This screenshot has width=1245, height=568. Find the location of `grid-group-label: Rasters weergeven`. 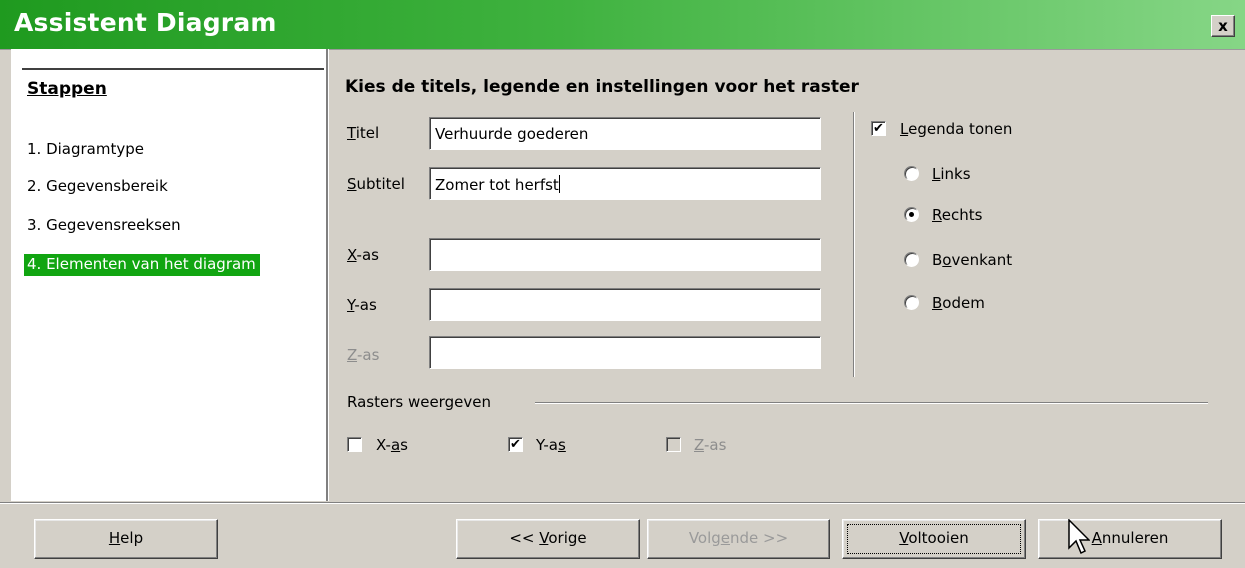

grid-group-label: Rasters weergeven is located at coordinates (419, 402).